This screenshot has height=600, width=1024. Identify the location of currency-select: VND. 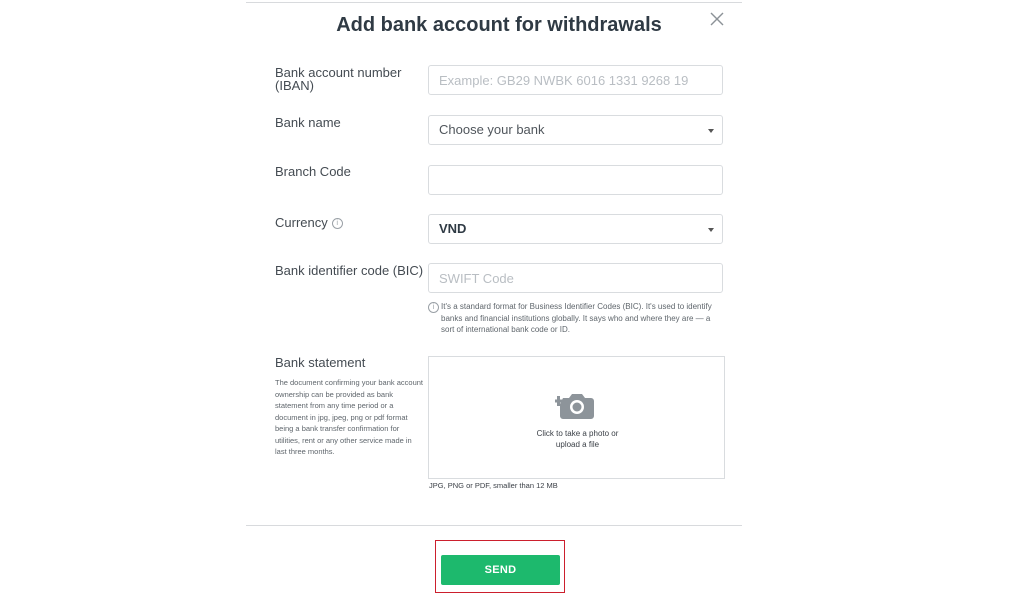
(575, 229).